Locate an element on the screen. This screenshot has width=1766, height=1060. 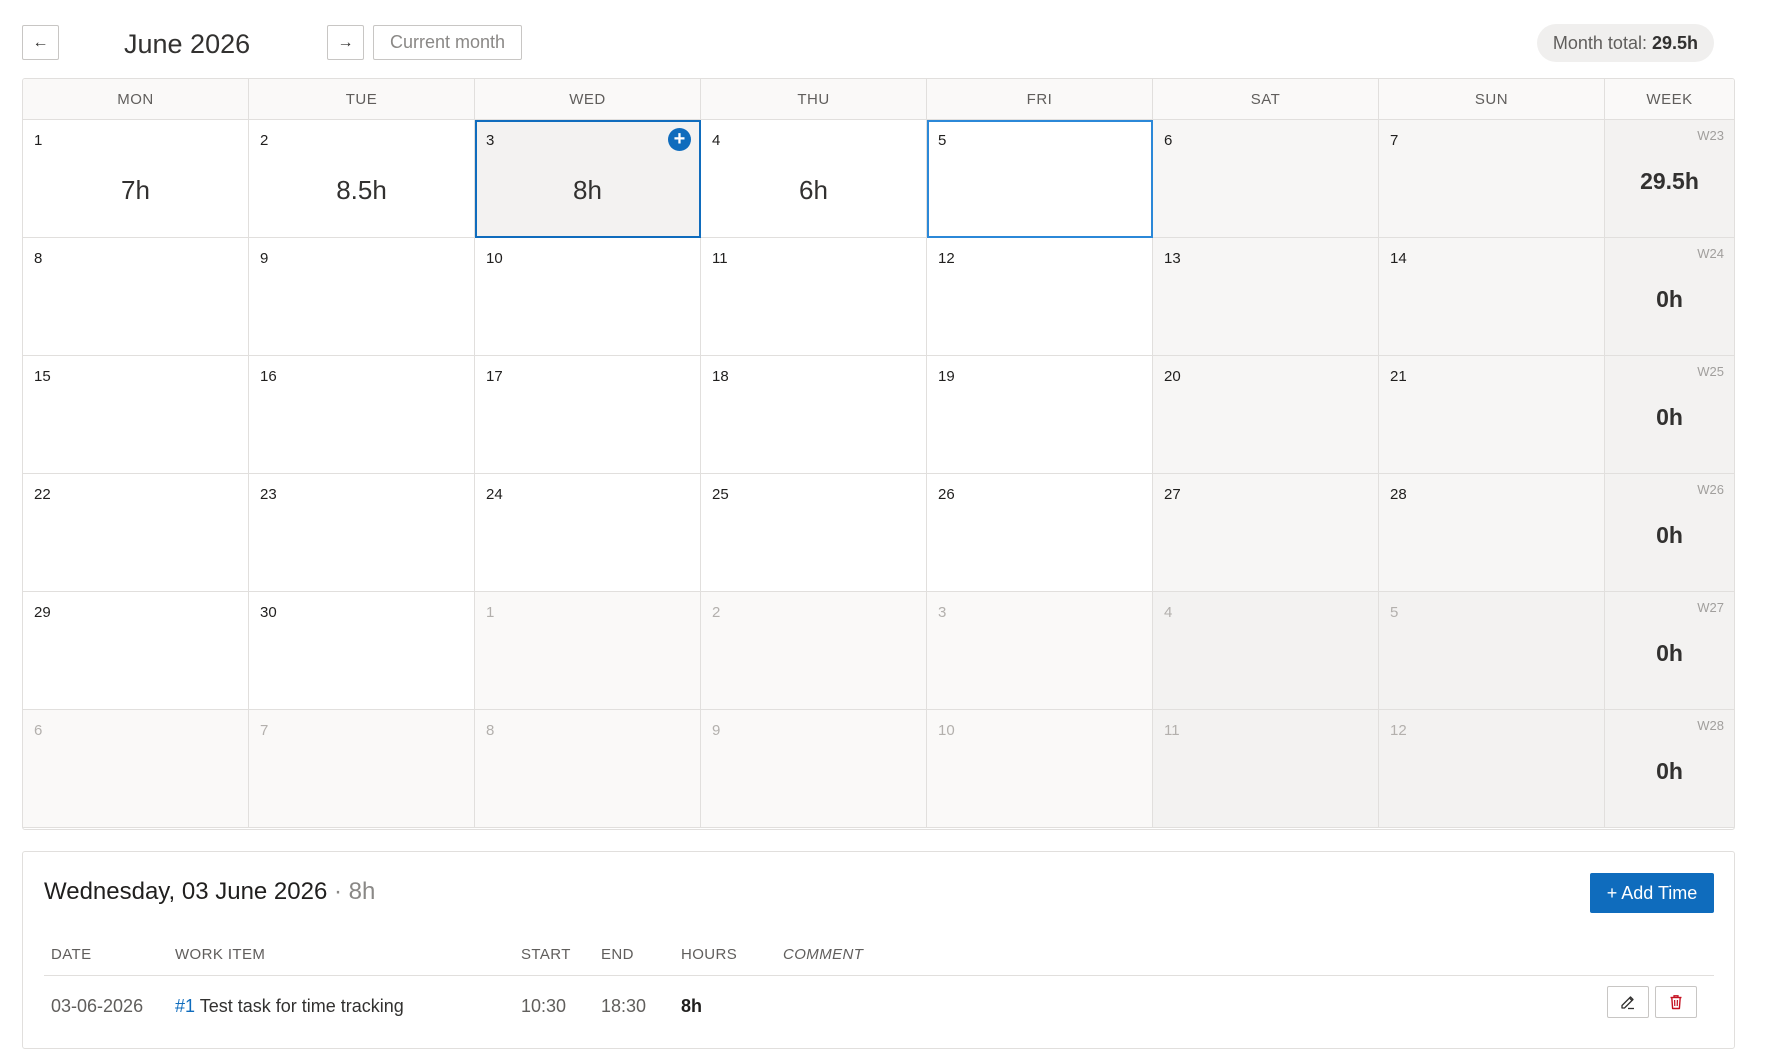
calendar-header-row: MON TUE WED THU FRI SAT SUN WEEK is located at coordinates (878, 99).